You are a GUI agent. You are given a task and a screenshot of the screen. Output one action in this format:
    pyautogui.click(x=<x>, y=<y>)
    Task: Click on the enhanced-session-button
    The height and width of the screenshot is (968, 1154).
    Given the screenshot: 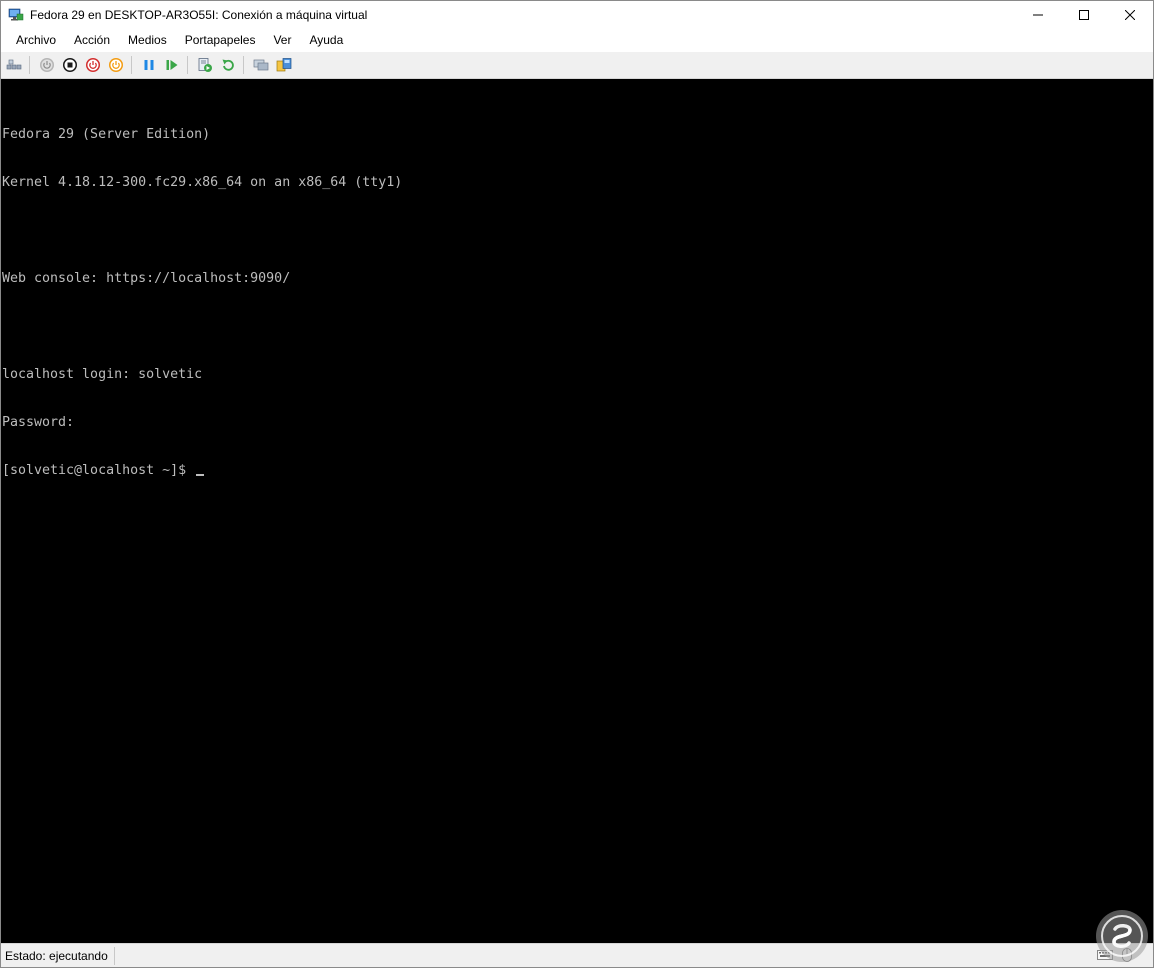 What is the action you would take?
    pyautogui.click(x=261, y=65)
    